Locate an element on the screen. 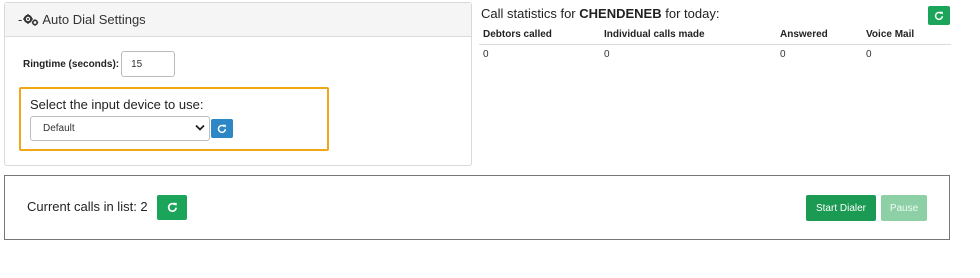 The image size is (980, 278). stats-refresh-button is located at coordinates (939, 15).